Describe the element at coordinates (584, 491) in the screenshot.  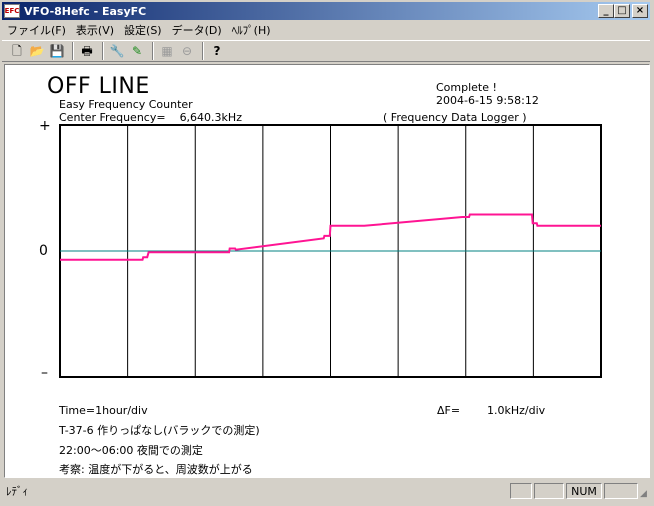
I see `status-pane-num: NUM` at that location.